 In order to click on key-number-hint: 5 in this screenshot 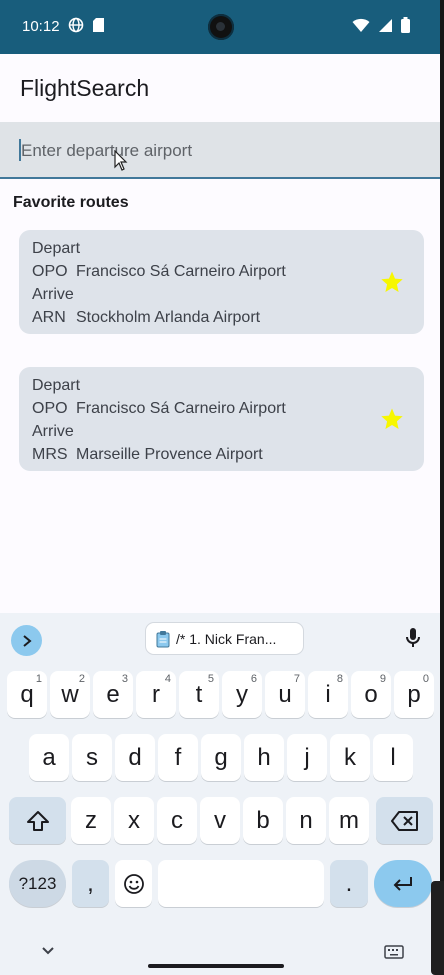, I will do `click(210, 679)`.